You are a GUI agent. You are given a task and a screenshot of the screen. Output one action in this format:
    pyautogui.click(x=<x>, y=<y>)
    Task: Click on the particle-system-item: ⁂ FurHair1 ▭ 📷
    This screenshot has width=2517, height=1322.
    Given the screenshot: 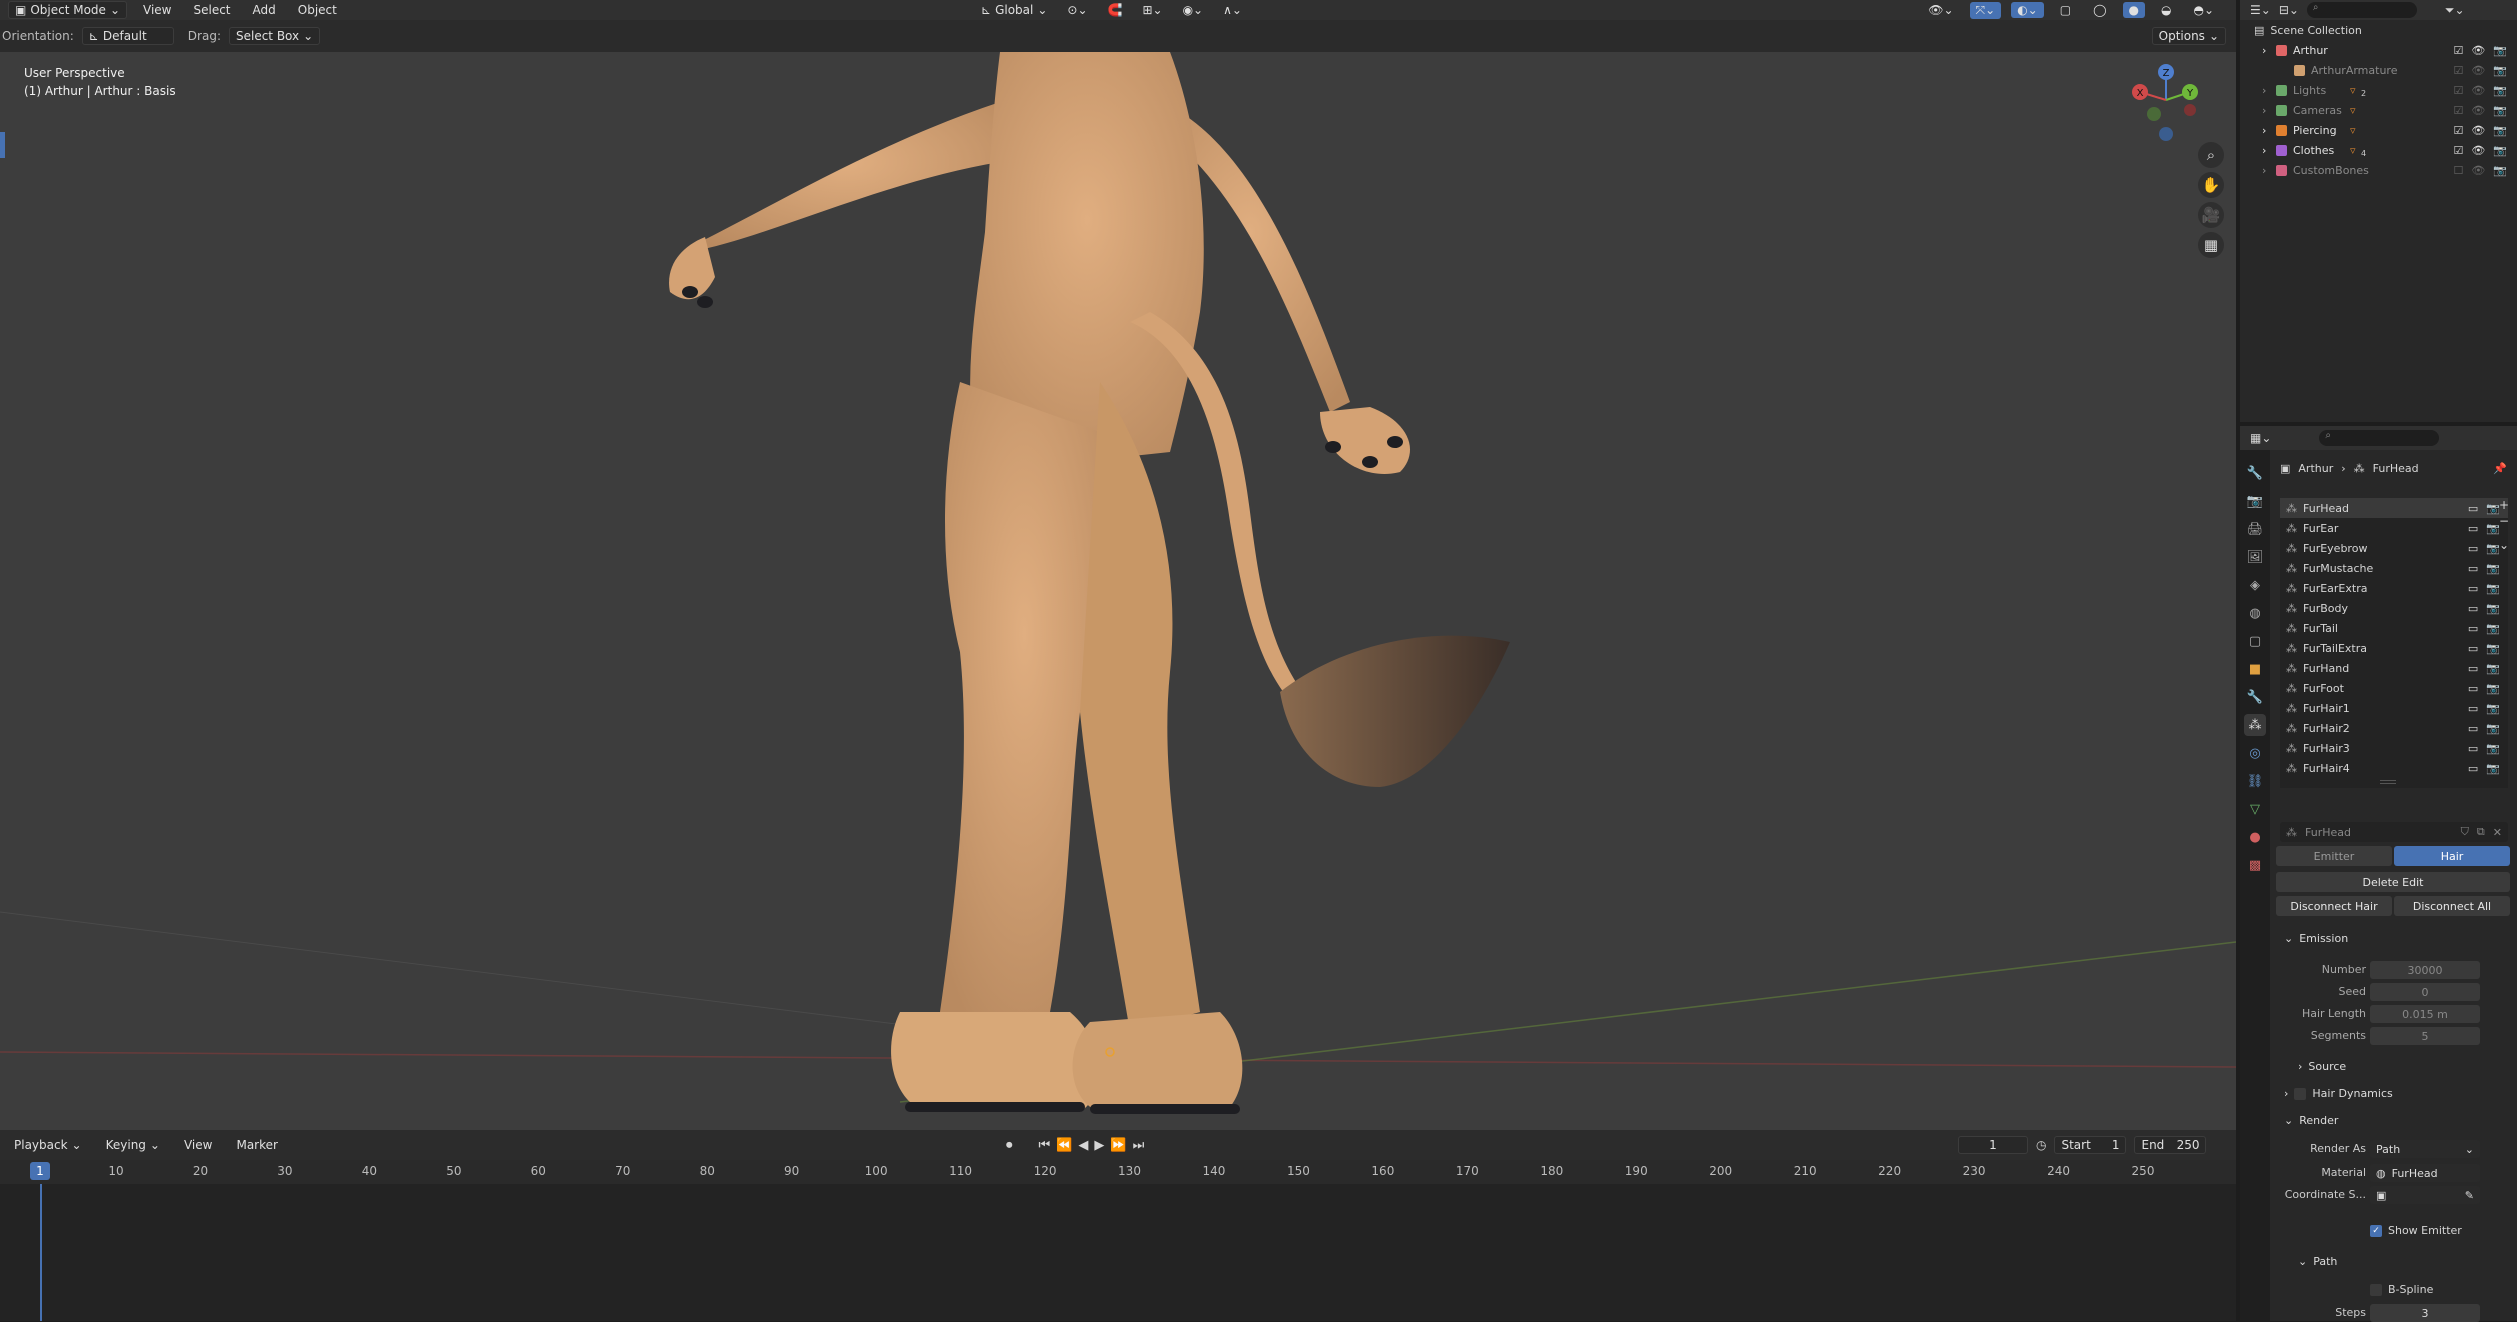 What is the action you would take?
    pyautogui.click(x=2394, y=708)
    